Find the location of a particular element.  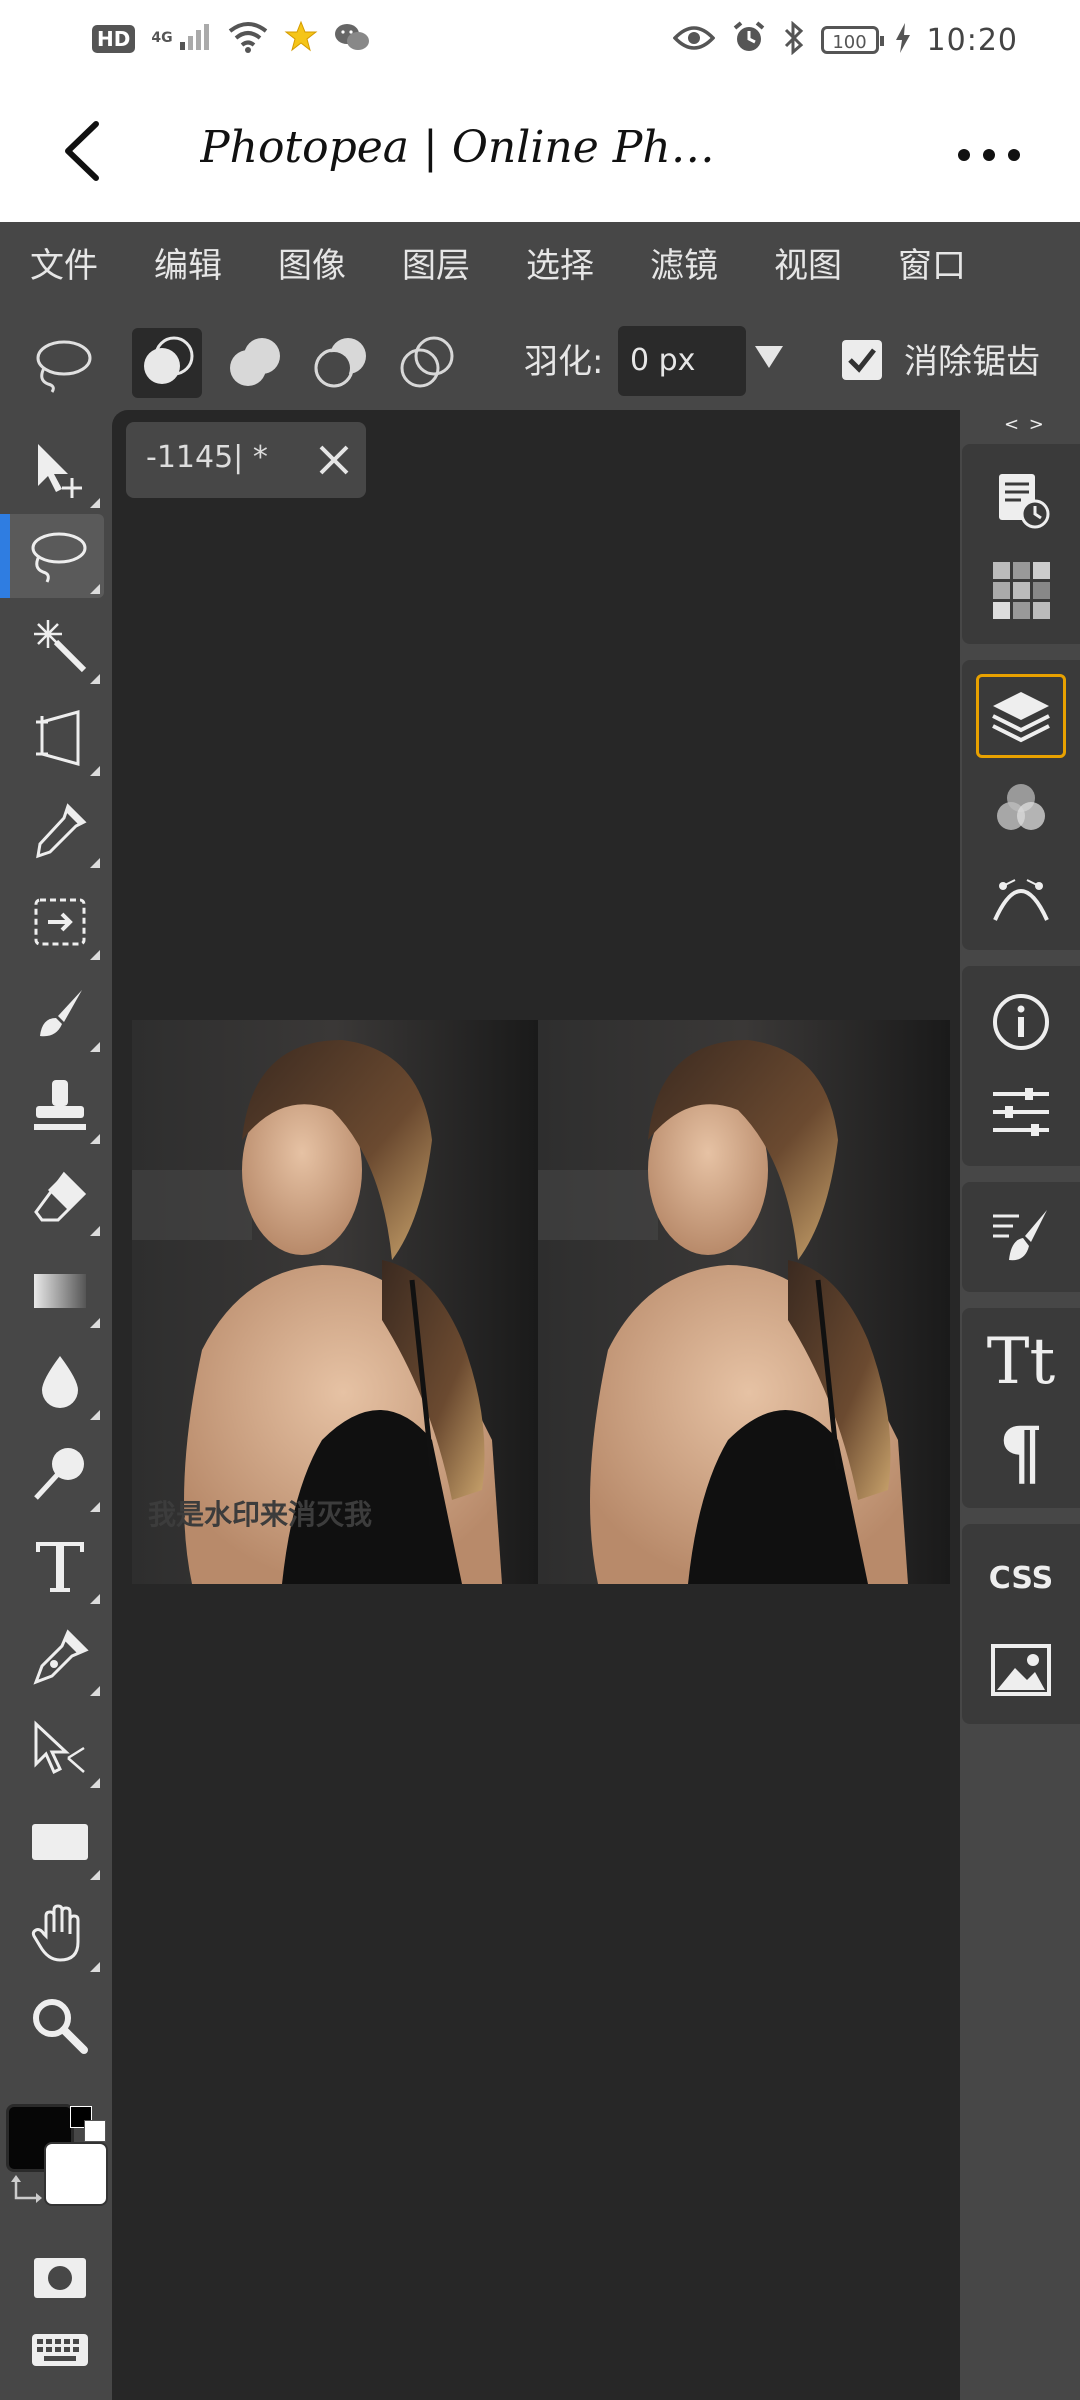

panel-group-info is located at coordinates (1021, 1066).